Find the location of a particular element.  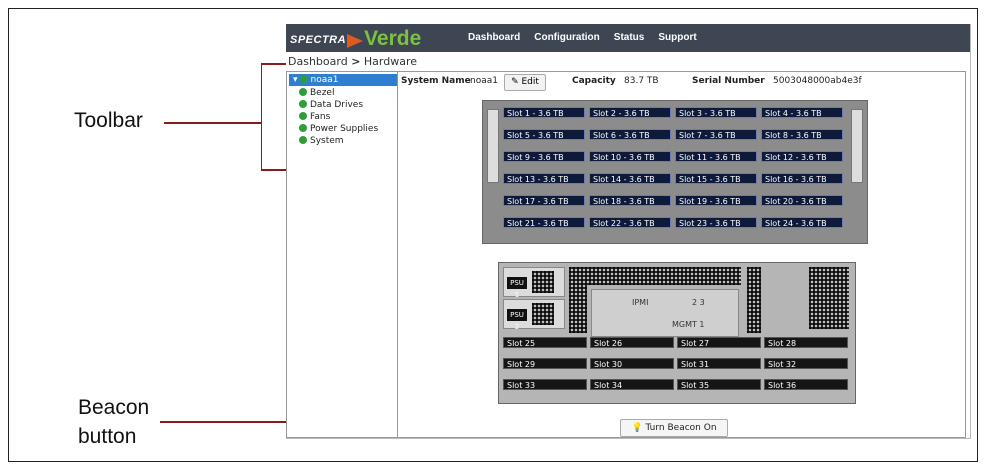

toolbar-callout-label: Toolbar is located at coordinates (108, 120).